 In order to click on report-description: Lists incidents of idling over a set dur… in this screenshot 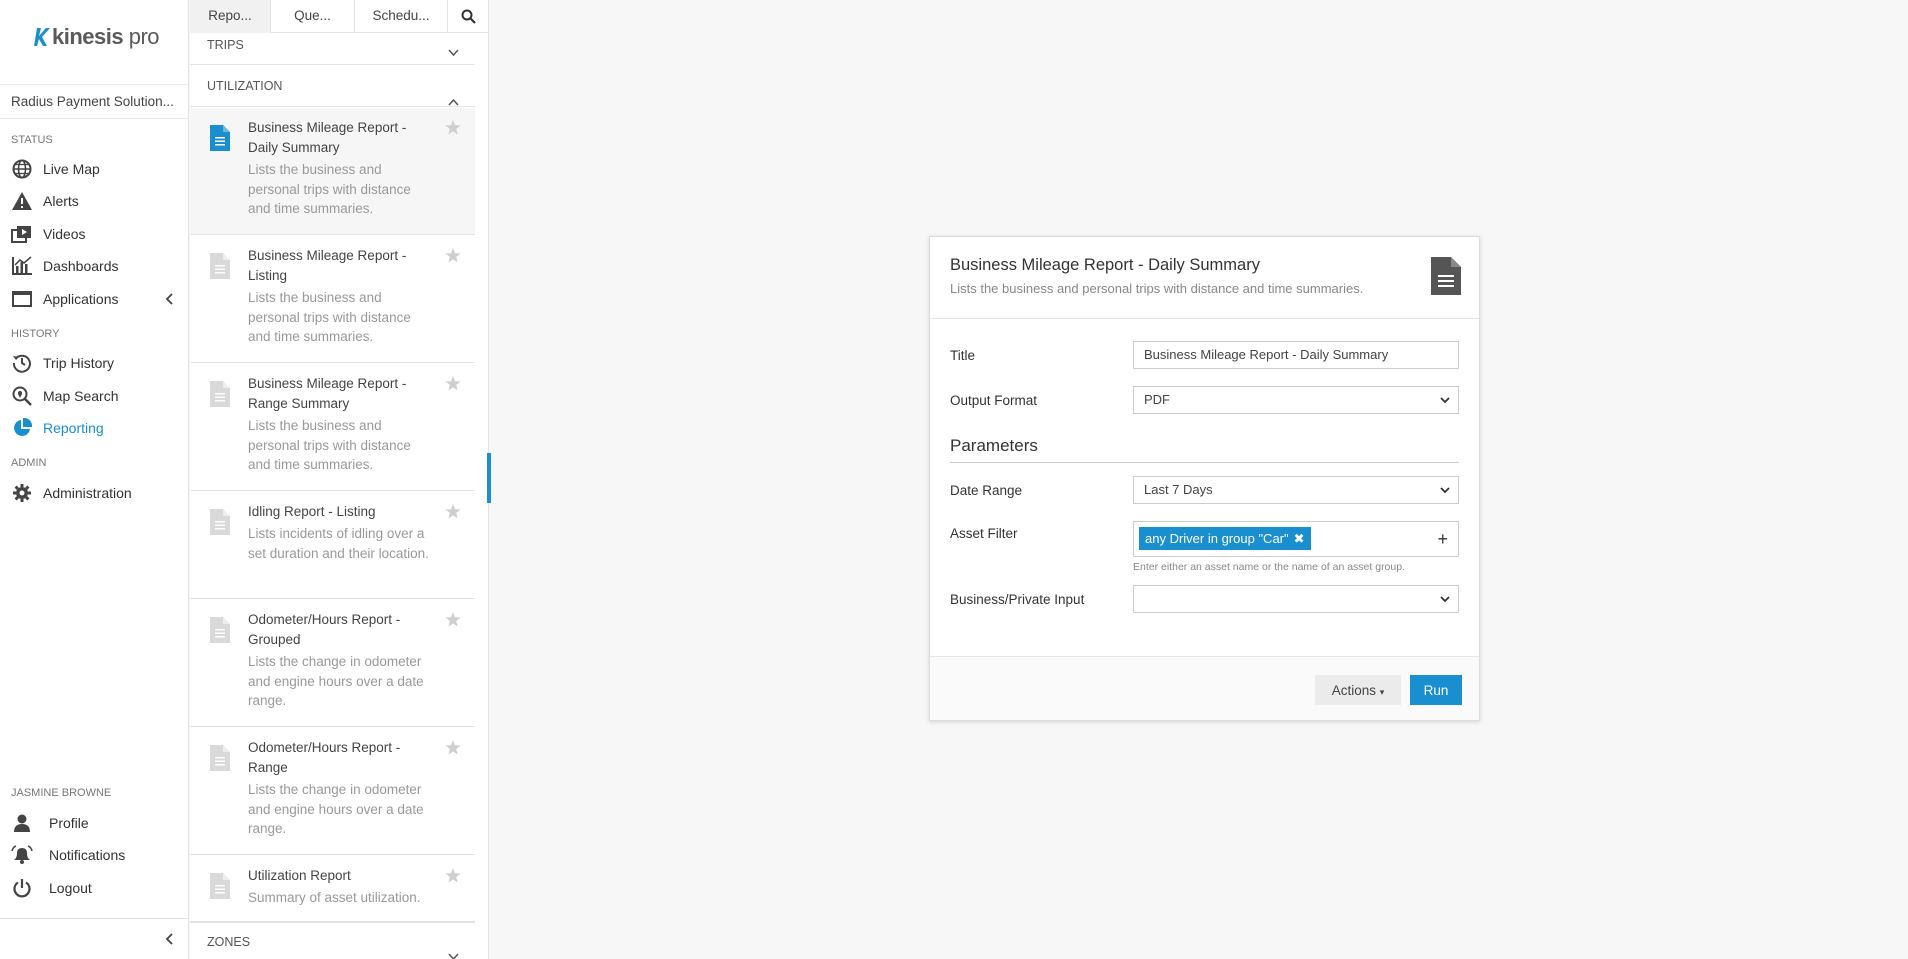, I will do `click(338, 543)`.